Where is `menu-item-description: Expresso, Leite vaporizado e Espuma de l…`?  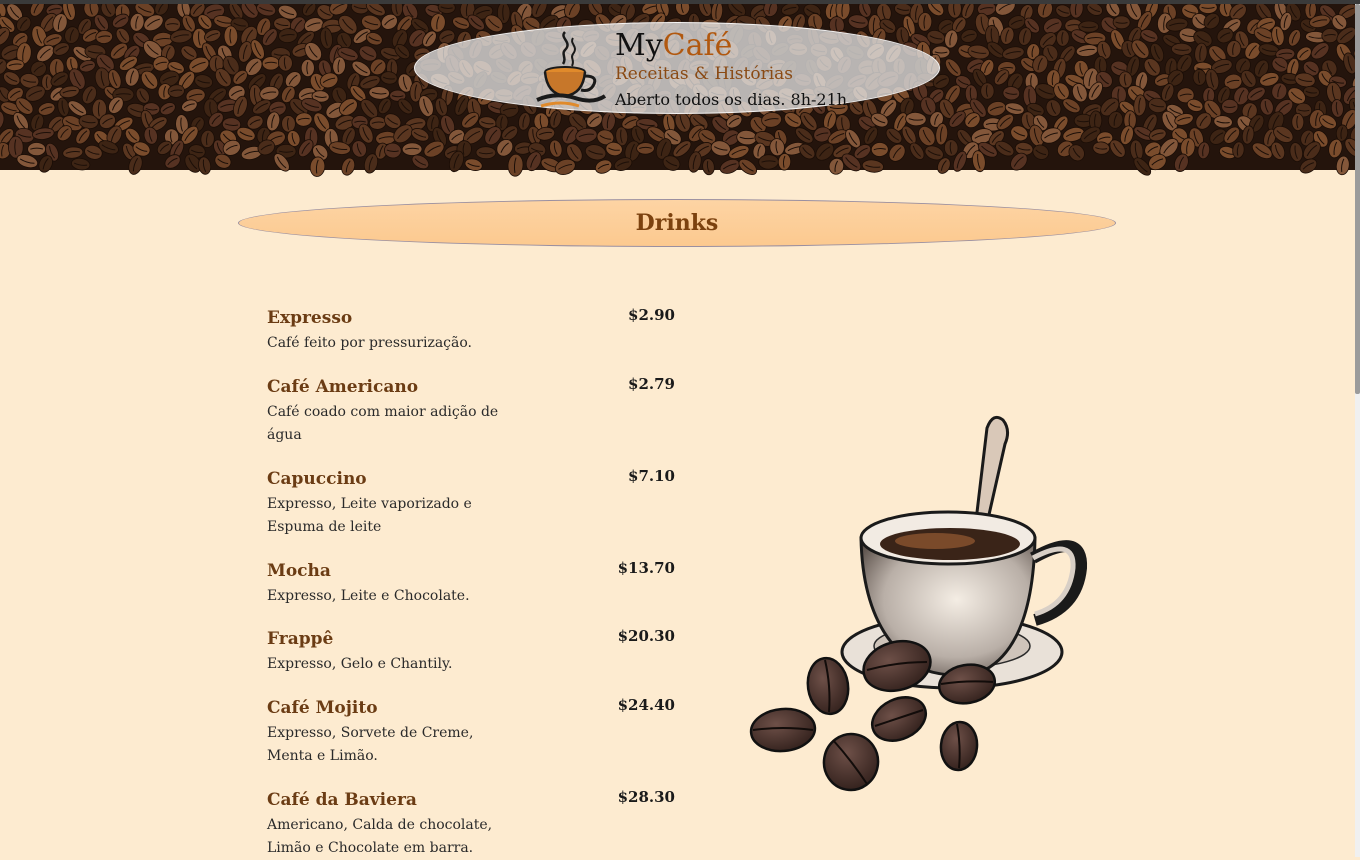
menu-item-description: Expresso, Leite vaporizado e Espuma de l… is located at coordinates (369, 515).